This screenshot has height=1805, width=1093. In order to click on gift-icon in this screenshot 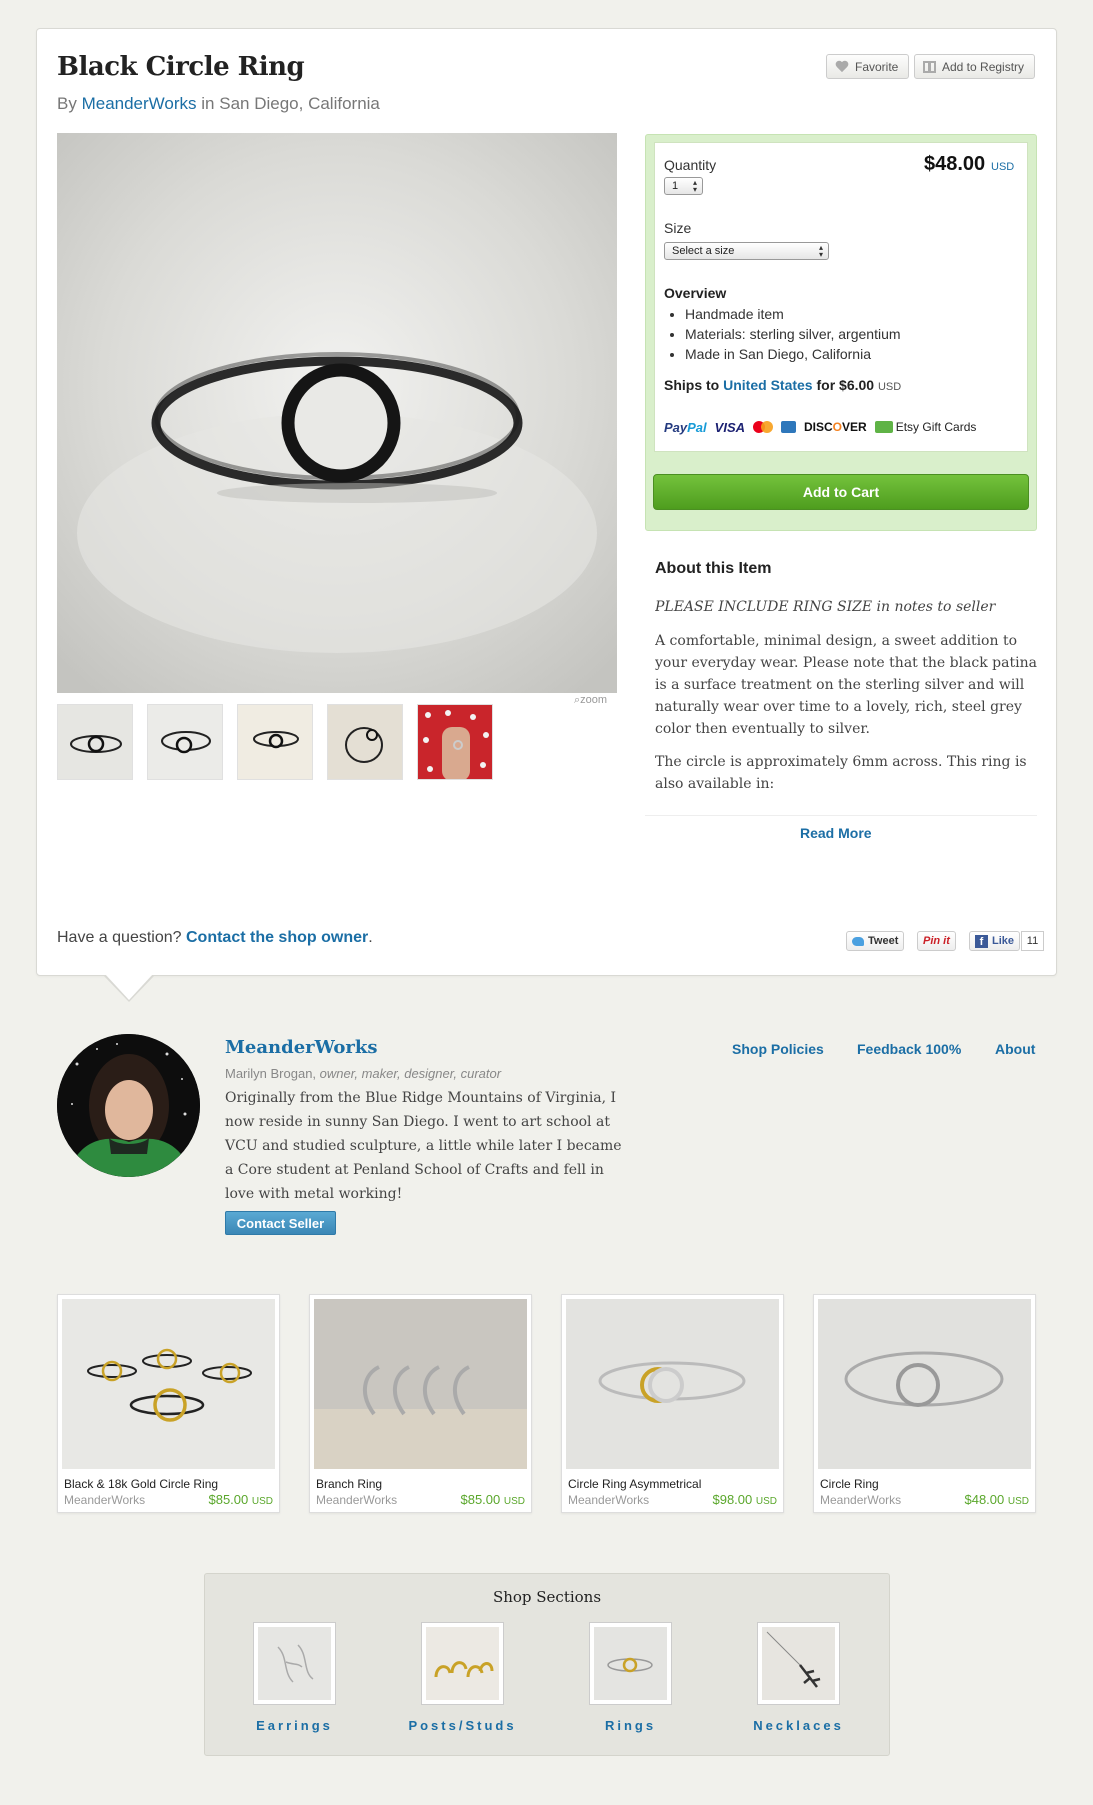, I will do `click(929, 66)`.